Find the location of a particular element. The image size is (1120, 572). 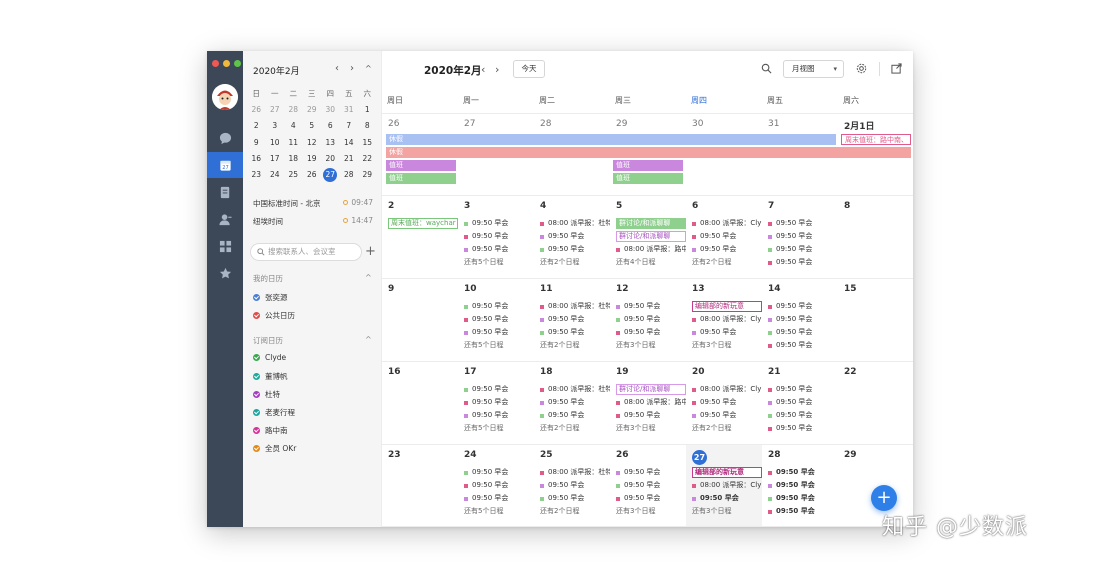

mini-day: 5 is located at coordinates (312, 125).